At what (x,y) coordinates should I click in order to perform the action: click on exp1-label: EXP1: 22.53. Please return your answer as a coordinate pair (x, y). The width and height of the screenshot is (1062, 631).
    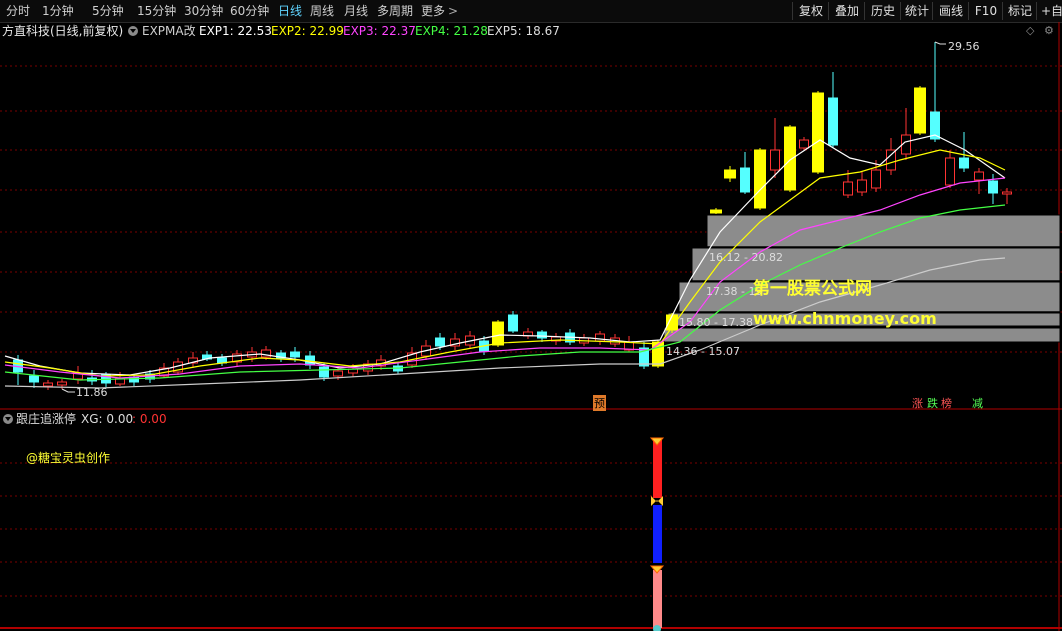
    Looking at the image, I should click on (235, 31).